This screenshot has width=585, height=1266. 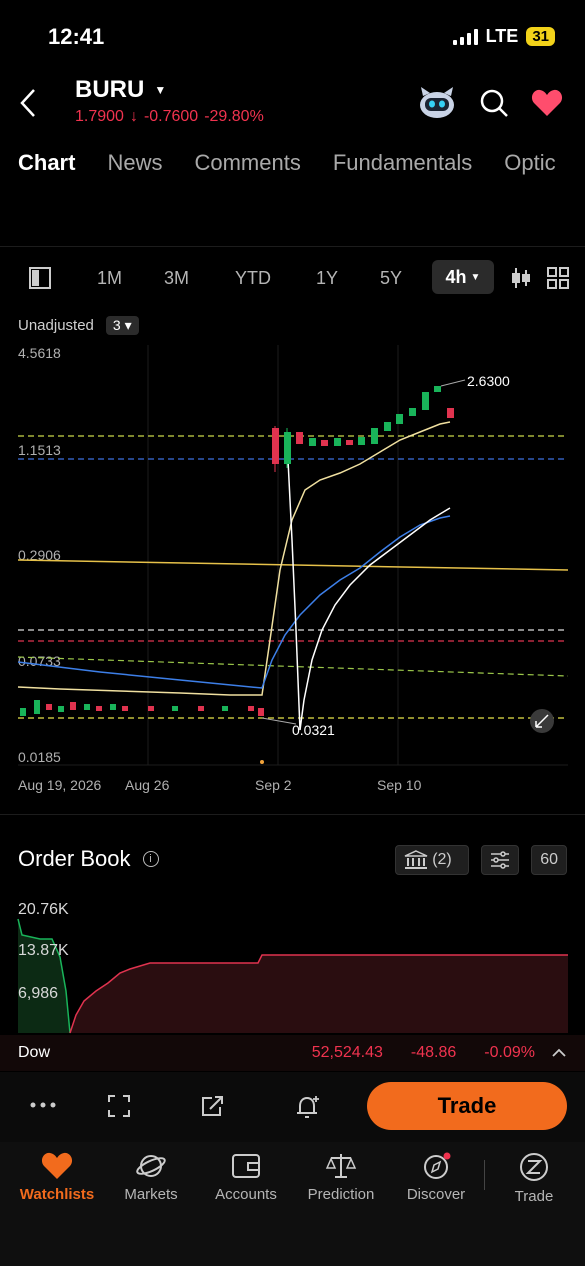 I want to click on nav-prediction: Prediction, so click(x=341, y=1177).